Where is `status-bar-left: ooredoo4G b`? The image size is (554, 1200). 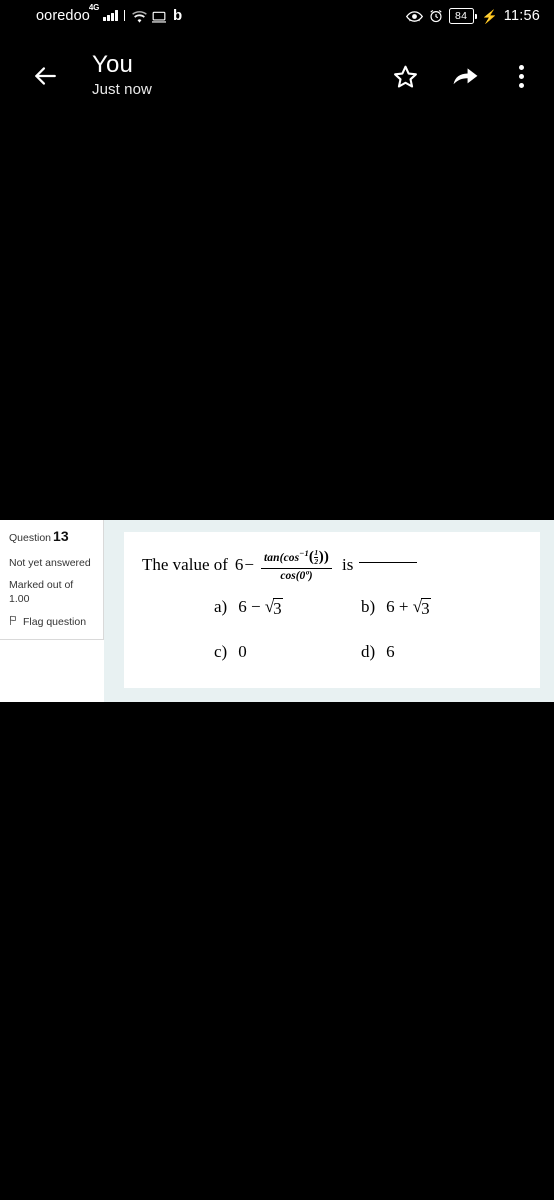
status-bar-left: ooredoo4G b is located at coordinates (109, 14).